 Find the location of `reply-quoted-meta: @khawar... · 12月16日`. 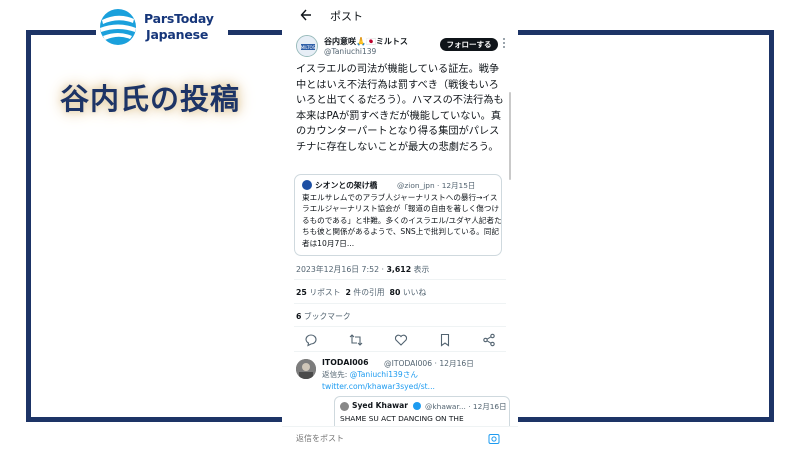

reply-quoted-meta: @khawar... · 12月16日 is located at coordinates (466, 406).